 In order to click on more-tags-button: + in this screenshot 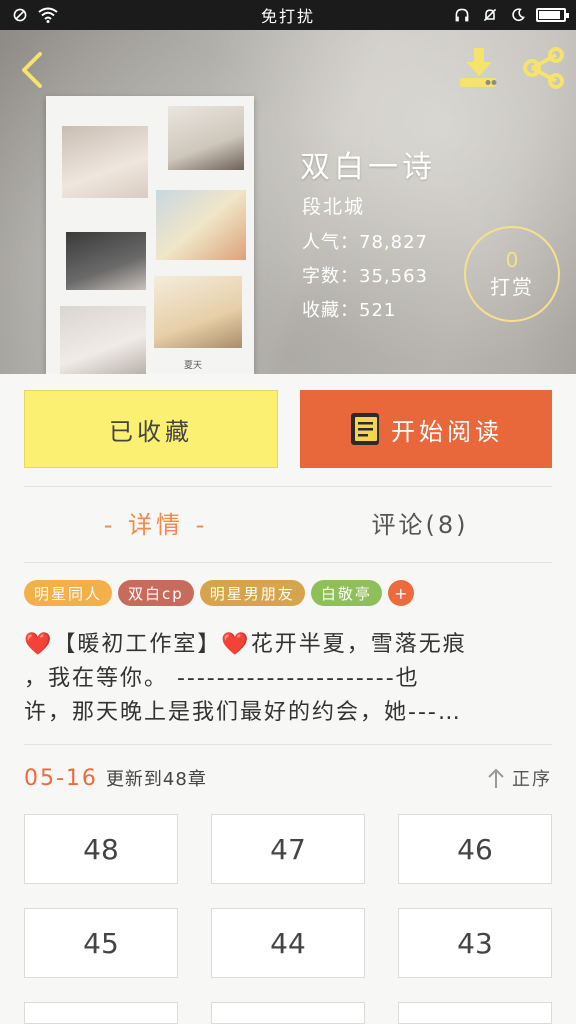, I will do `click(400, 593)`.